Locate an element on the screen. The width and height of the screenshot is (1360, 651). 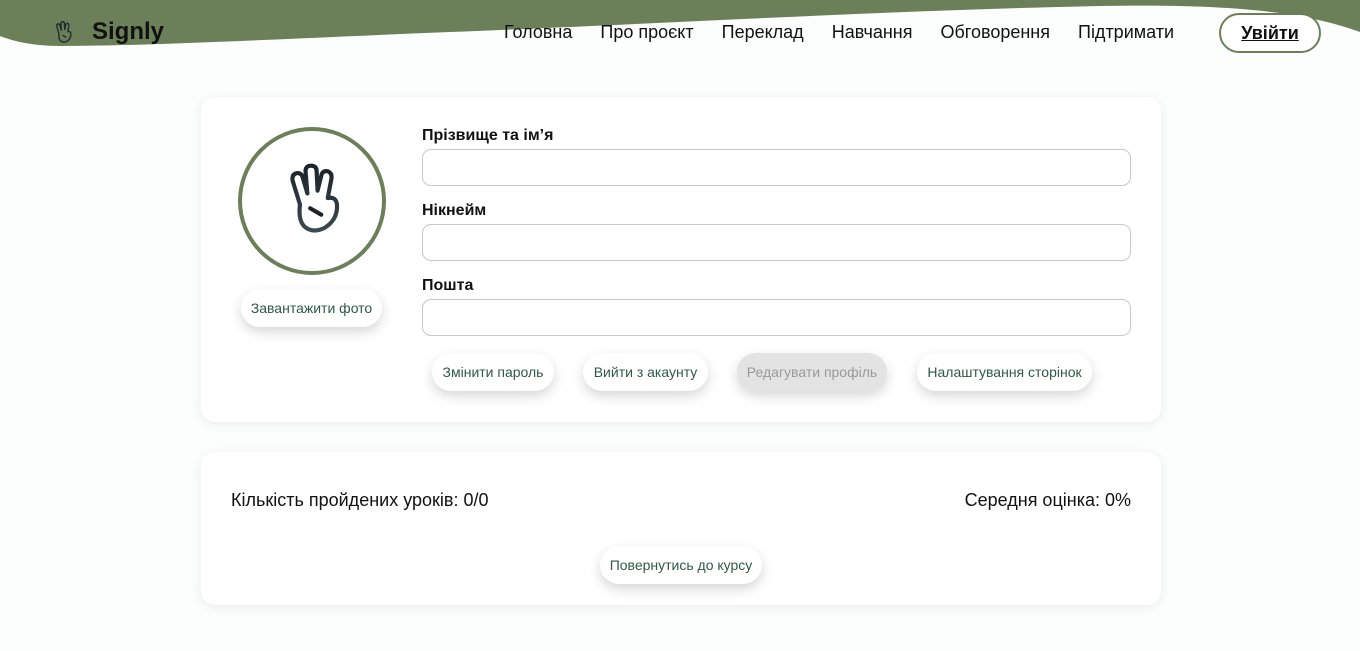
full-name-label: Прізвище та ім’я is located at coordinates (488, 135).